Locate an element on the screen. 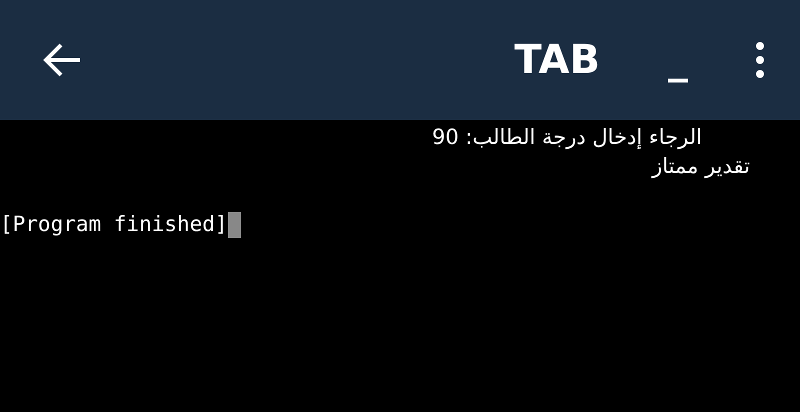  terminal-output-line: الرجاء إدخال درجة الطالب: 90 is located at coordinates (567, 137).